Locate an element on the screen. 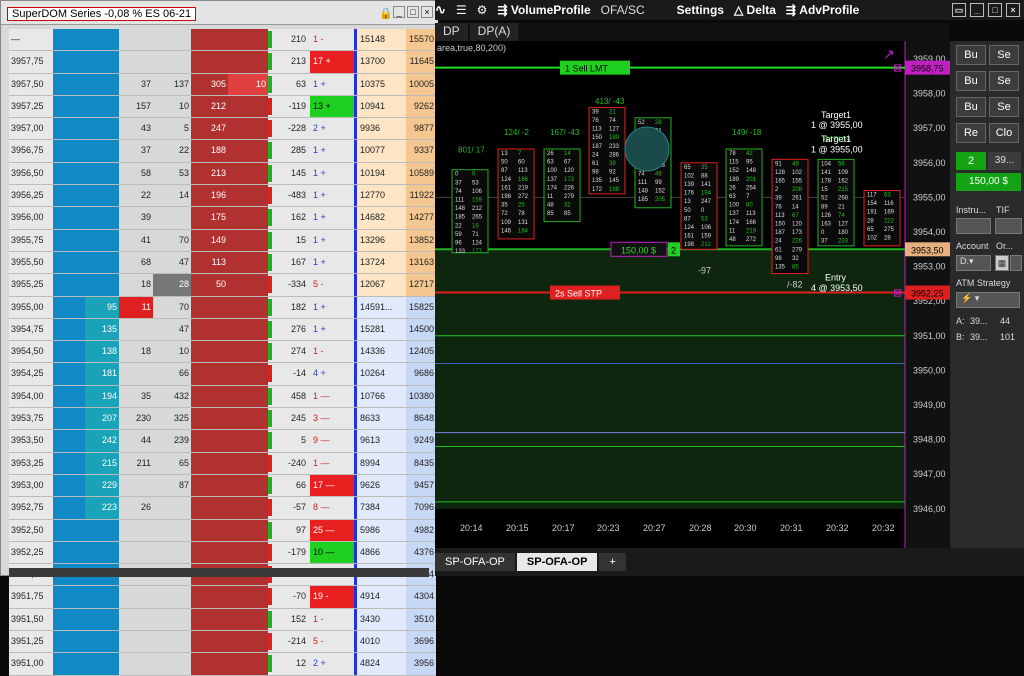 Image resolution: width=1024 pixels, height=676 pixels. settings-icon: ⚙ is located at coordinates (482, 10).